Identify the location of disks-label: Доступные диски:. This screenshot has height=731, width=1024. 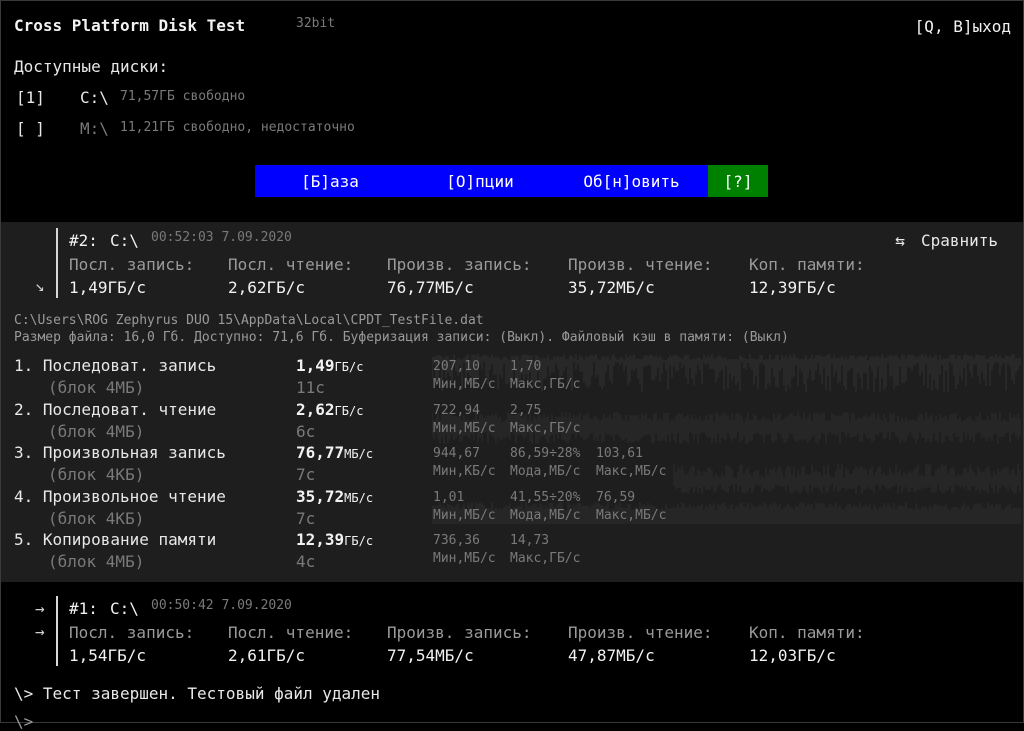
(91, 66).